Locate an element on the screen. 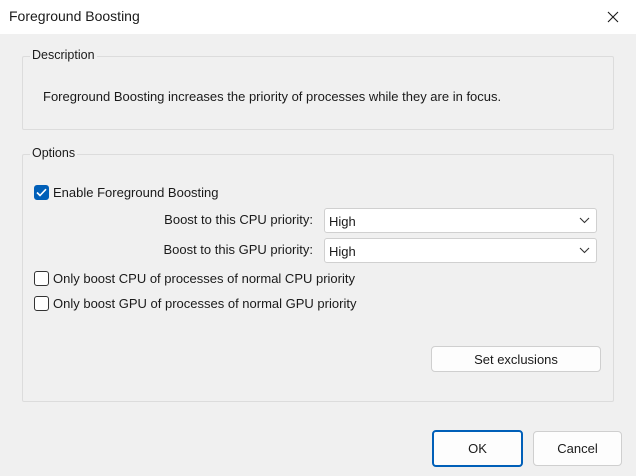 The width and height of the screenshot is (636, 476). close-button is located at coordinates (613, 17).